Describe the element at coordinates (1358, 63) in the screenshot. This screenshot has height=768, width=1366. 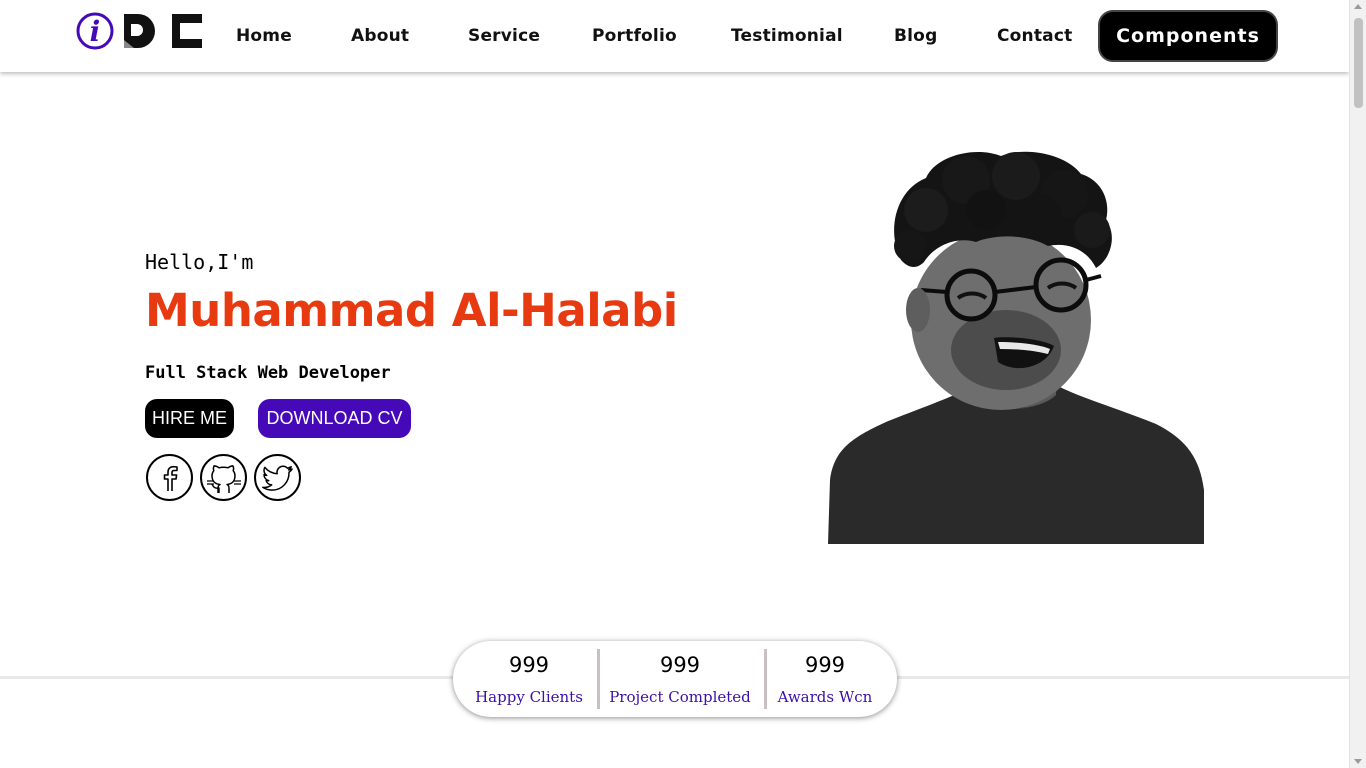
I see `scroll-thumb` at that location.